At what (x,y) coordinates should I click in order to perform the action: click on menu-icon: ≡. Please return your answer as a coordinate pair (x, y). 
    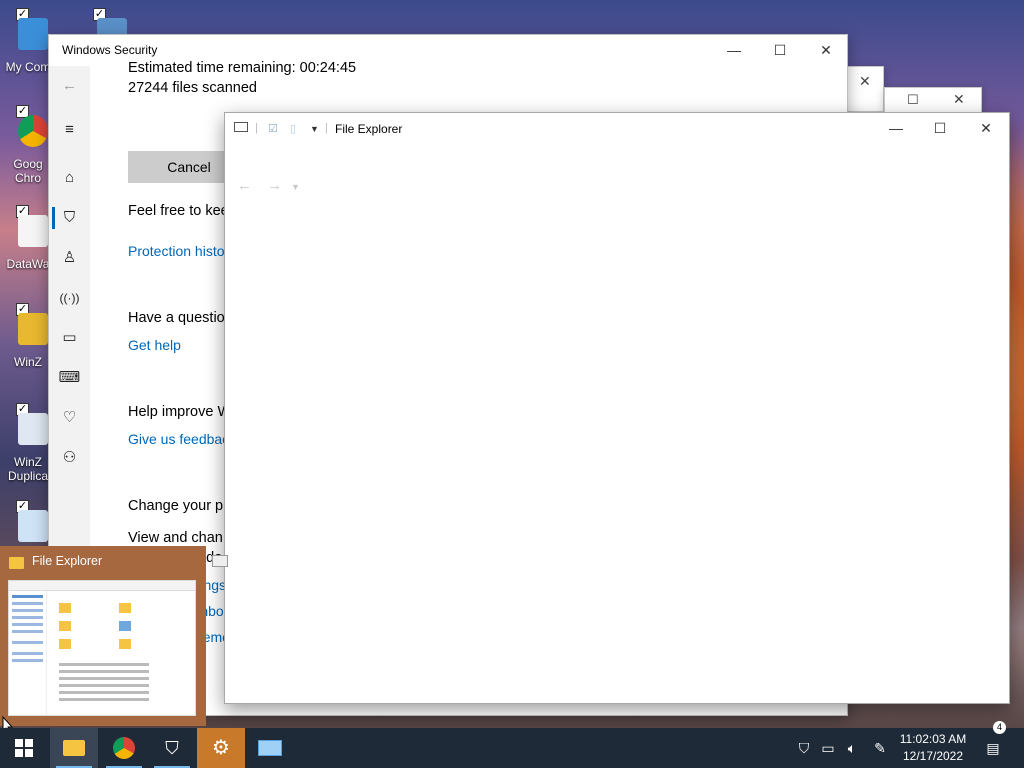
    Looking at the image, I should click on (69, 130).